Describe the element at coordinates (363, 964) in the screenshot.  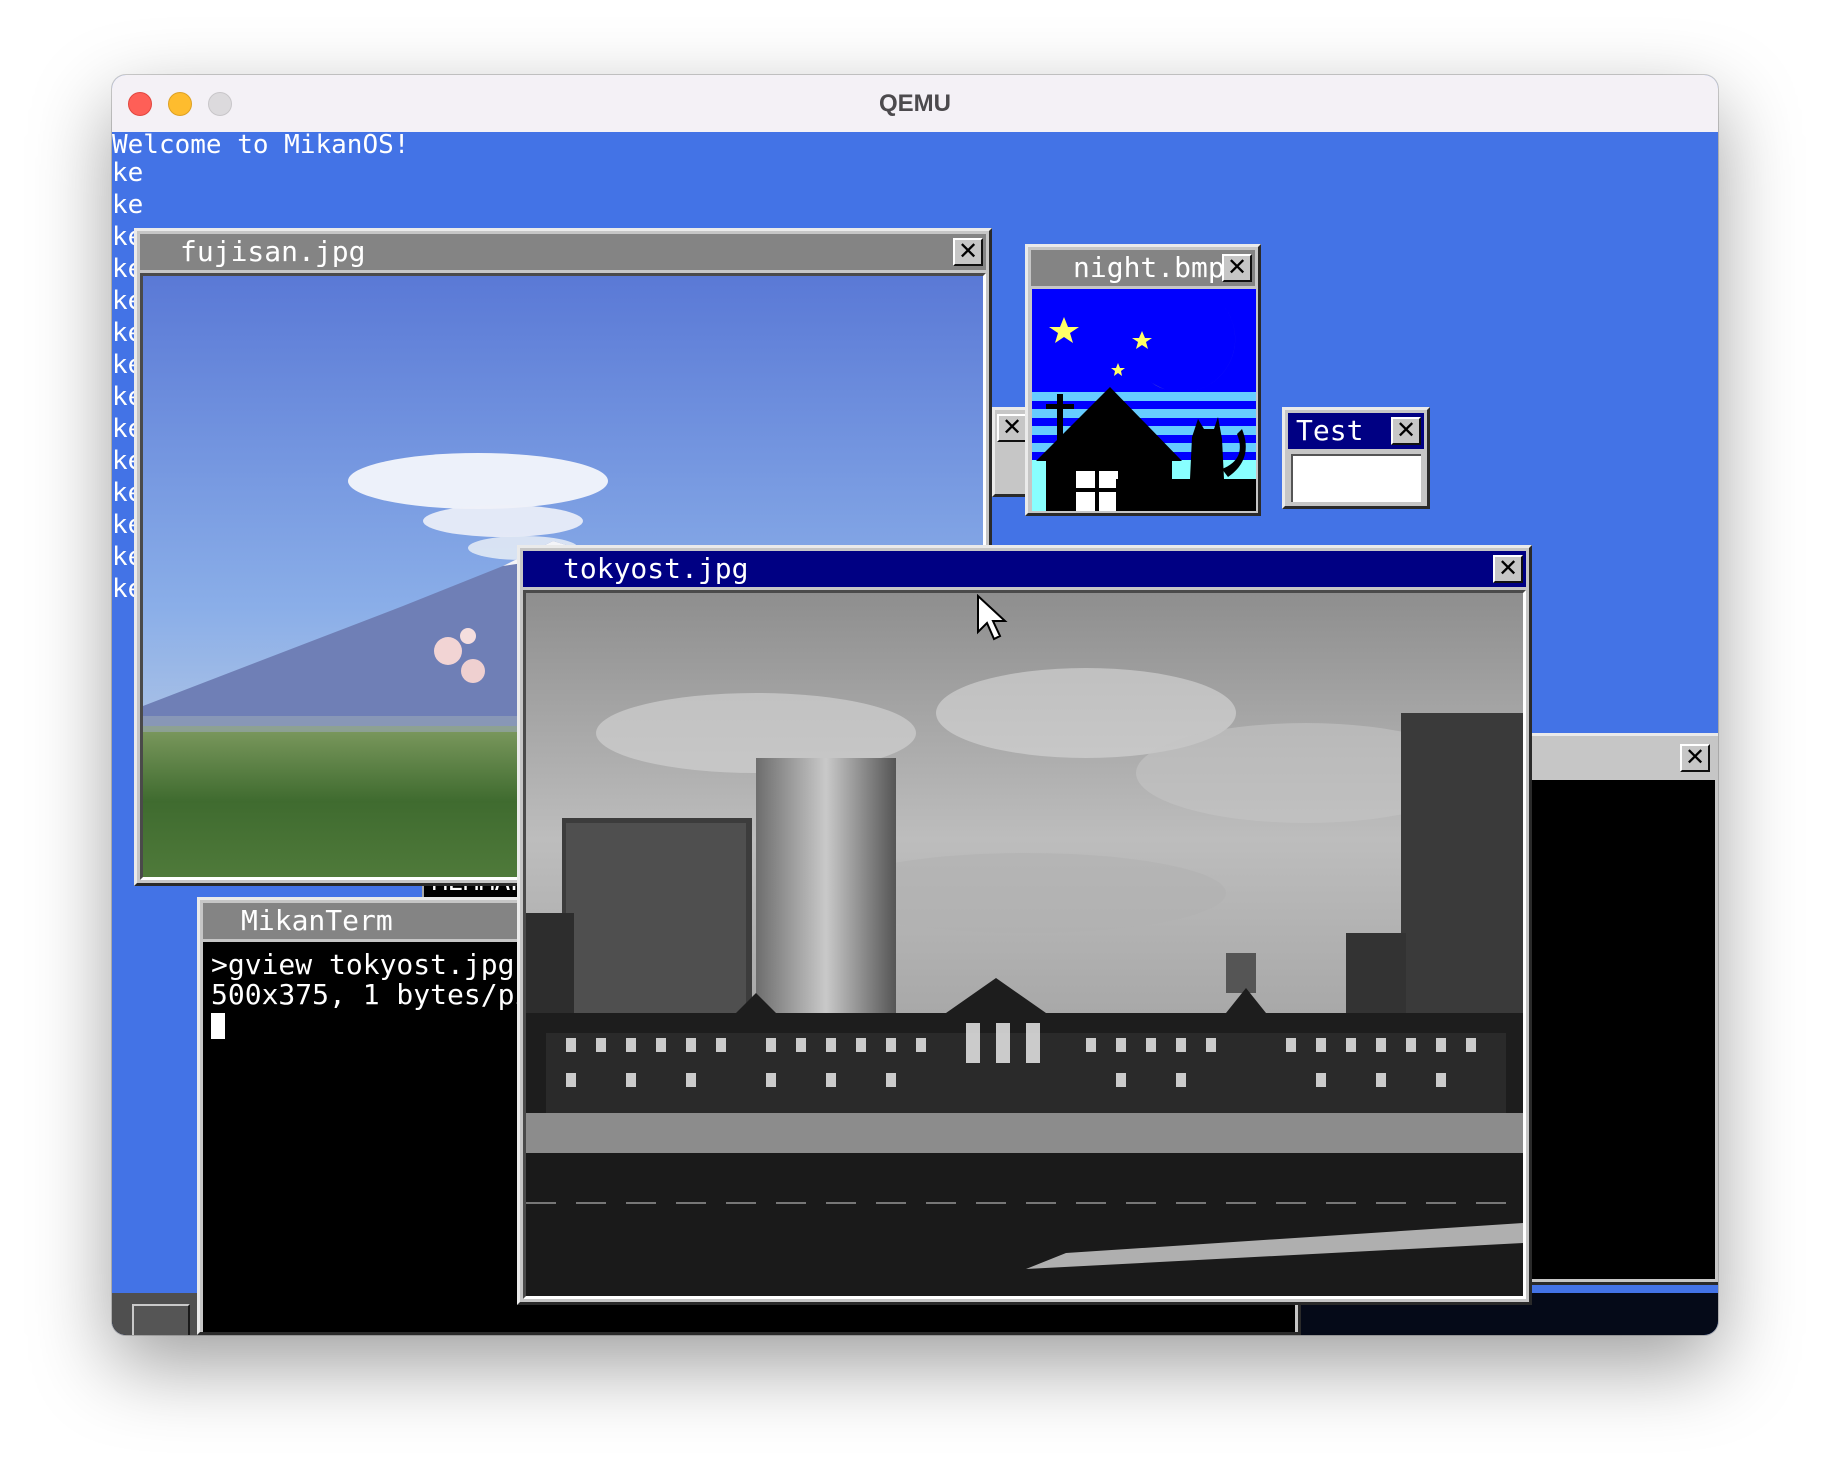
I see `terminal-line: >gview tokyost.jpg` at that location.